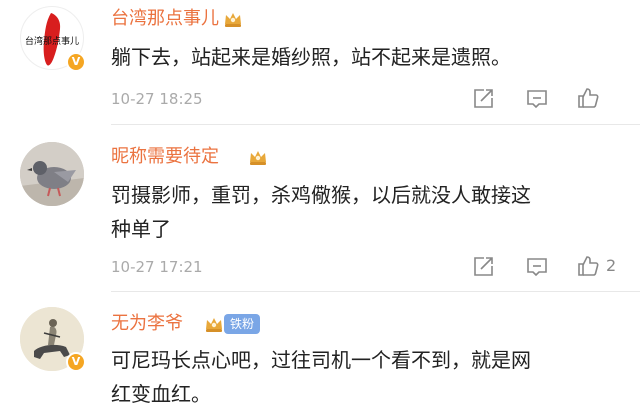 The height and width of the screenshot is (417, 640). What do you see at coordinates (611, 265) in the screenshot?
I see `like-count: 2` at bounding box center [611, 265].